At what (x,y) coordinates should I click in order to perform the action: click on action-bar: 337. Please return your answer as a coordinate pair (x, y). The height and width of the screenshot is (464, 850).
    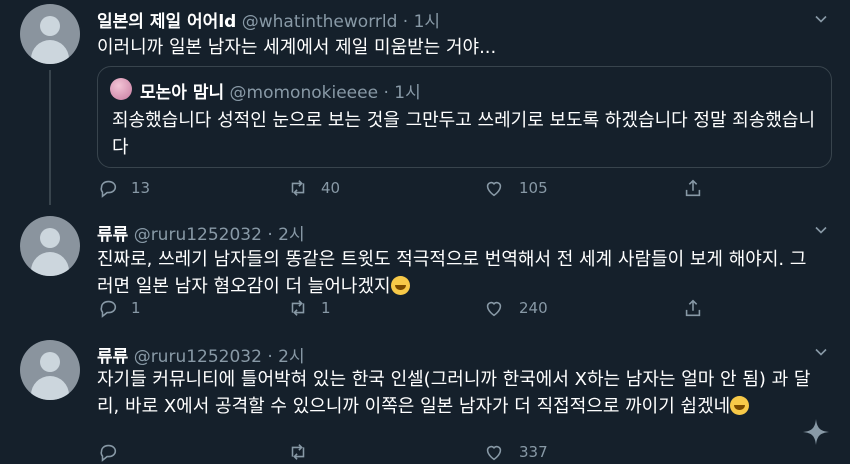
    Looking at the image, I should click on (417, 452).